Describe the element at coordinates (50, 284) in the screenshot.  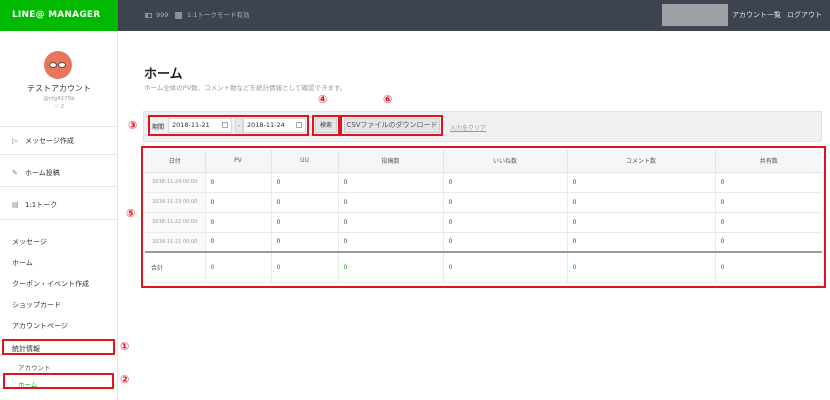
I see `sidebar-item-coupon-event: クーポン・イベント作成` at that location.